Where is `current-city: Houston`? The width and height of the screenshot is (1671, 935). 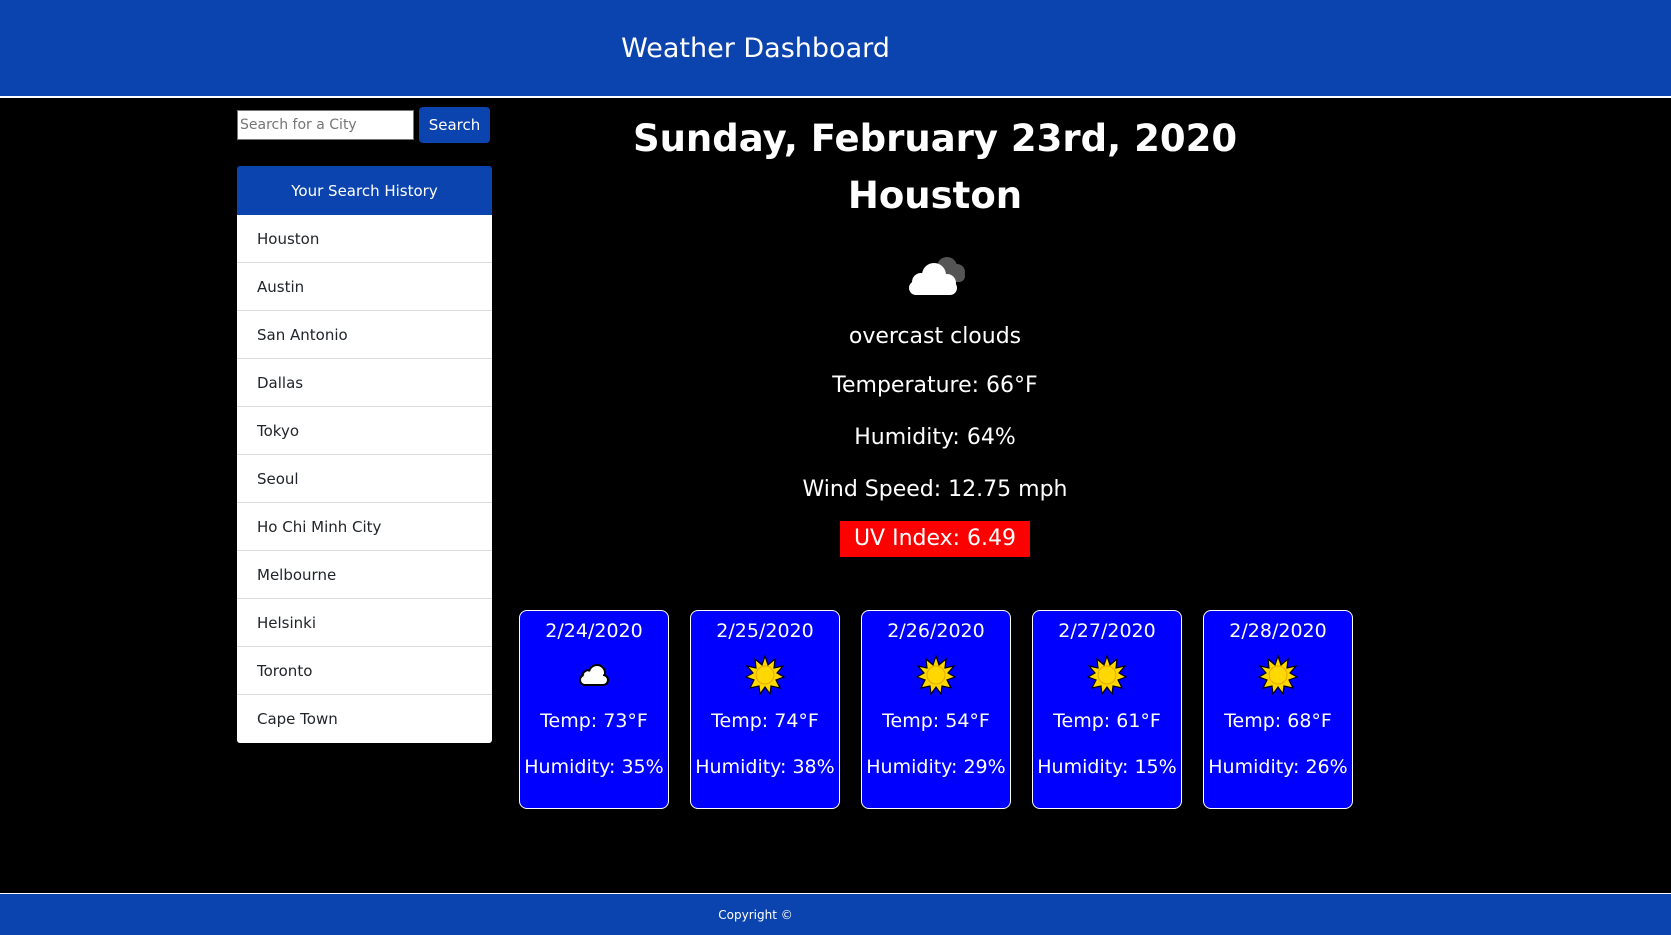
current-city: Houston is located at coordinates (935, 195).